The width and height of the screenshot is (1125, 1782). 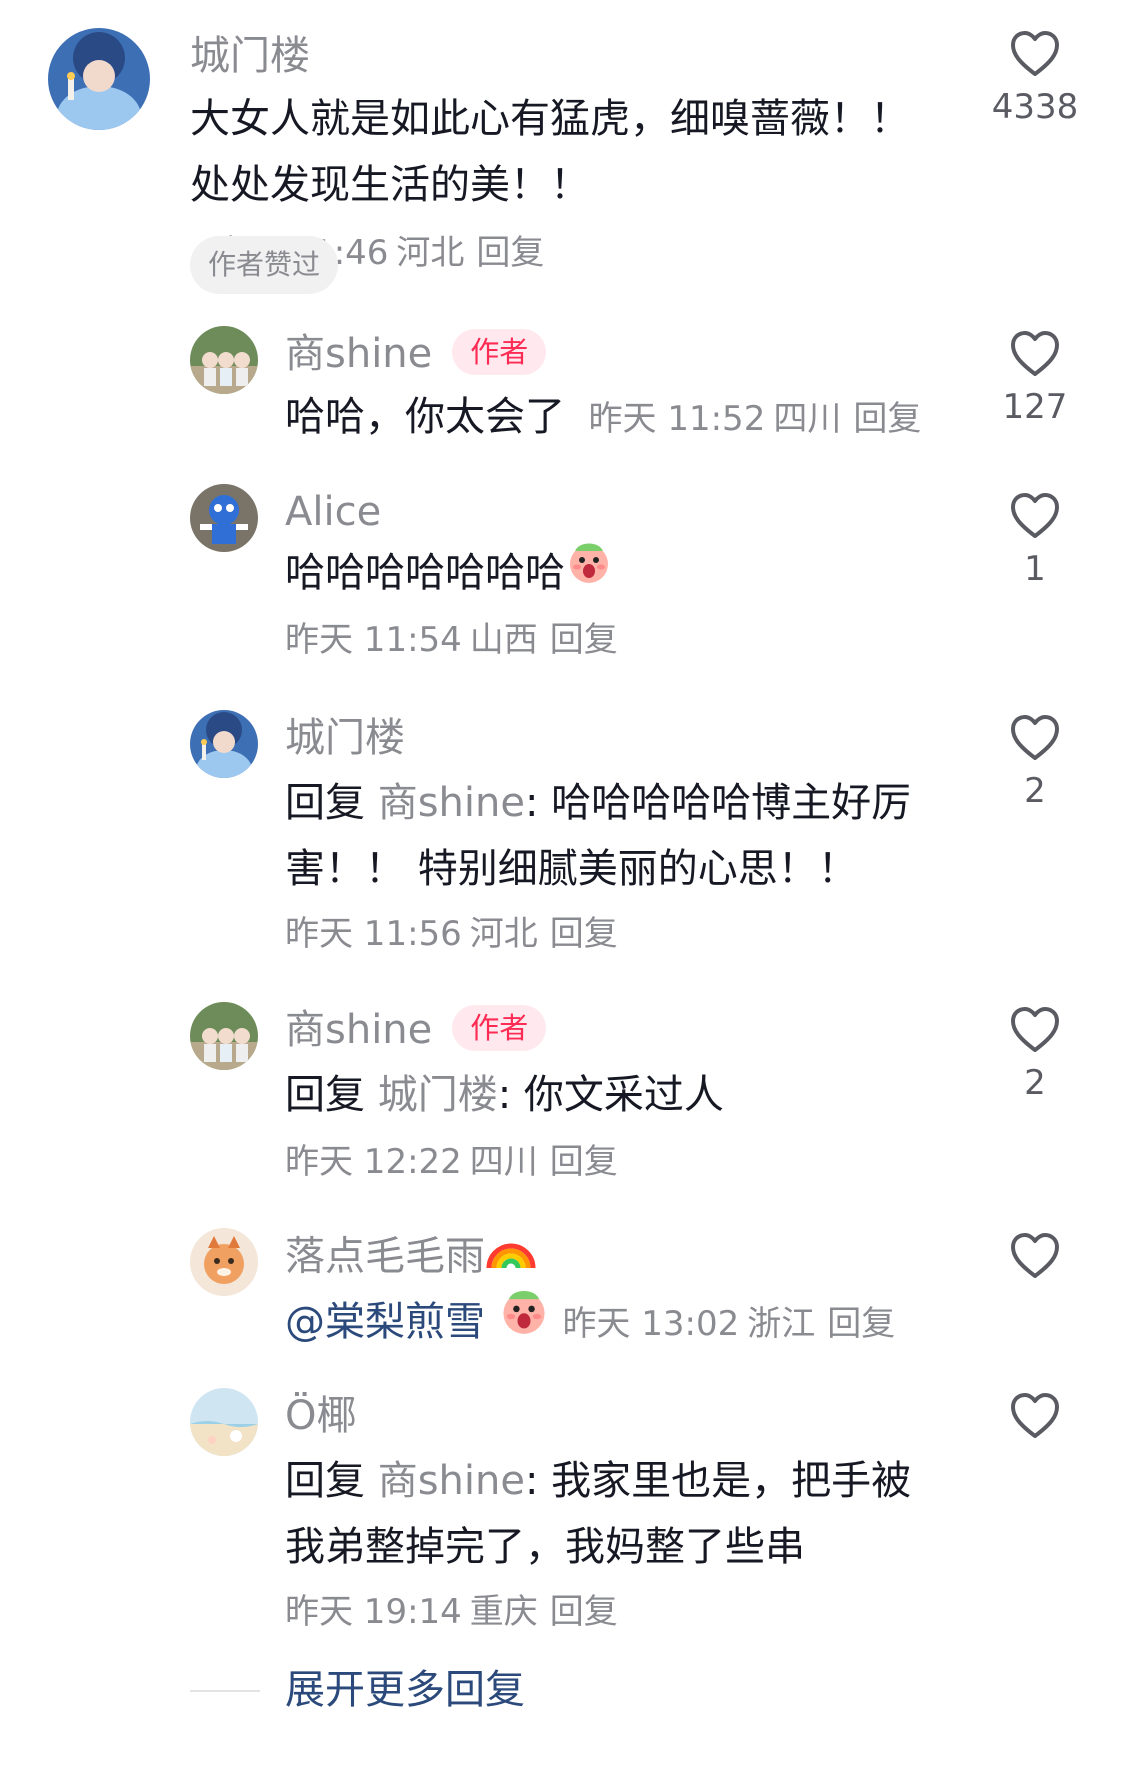 I want to click on reply-meta: 昨天 13:02 浙江 回复, so click(x=728, y=1324).